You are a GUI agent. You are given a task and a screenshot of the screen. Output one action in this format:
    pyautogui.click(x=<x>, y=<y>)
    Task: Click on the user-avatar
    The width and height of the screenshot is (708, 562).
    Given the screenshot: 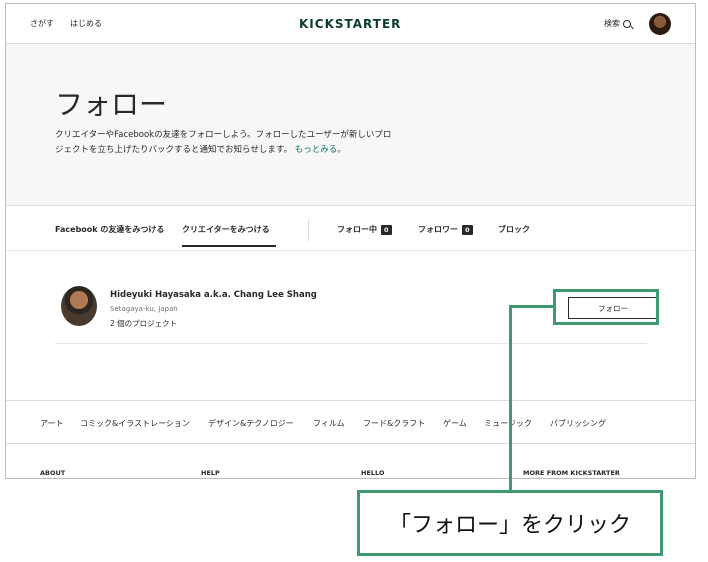 What is the action you would take?
    pyautogui.click(x=660, y=24)
    